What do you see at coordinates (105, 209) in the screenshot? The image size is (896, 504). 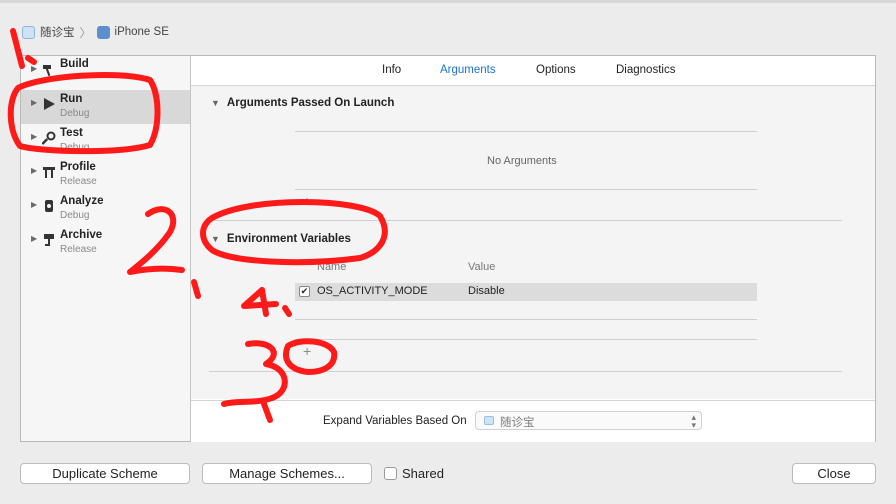 I see `sidebar-item-analyze: ▶ Analyze Debug` at bounding box center [105, 209].